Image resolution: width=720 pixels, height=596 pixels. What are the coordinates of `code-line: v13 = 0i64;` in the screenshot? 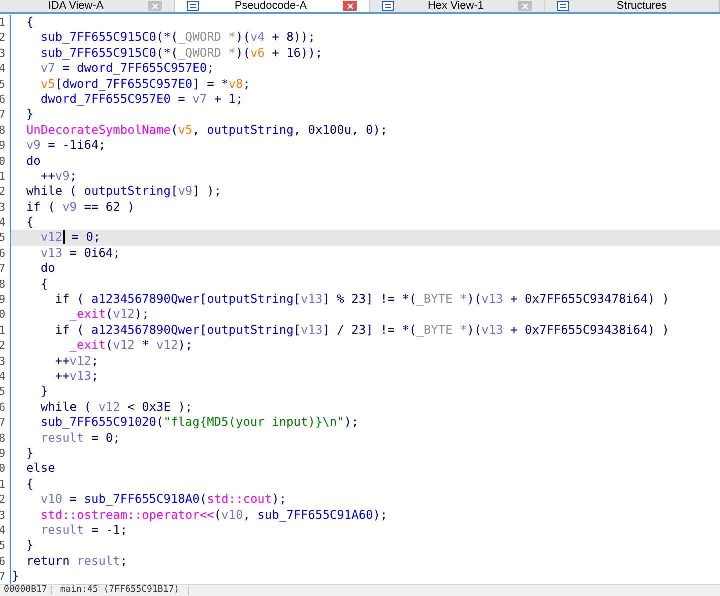 It's located at (81, 254).